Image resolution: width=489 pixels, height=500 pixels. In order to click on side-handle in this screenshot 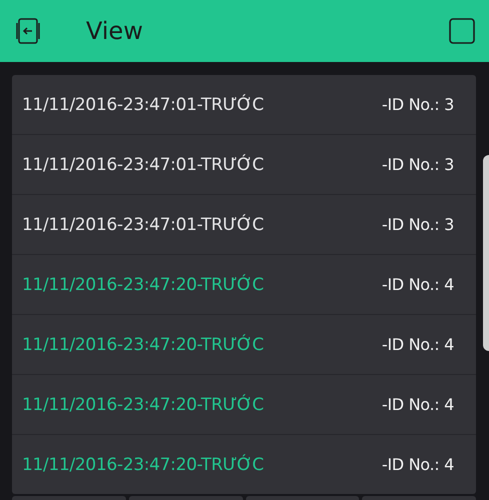, I will do `click(486, 253)`.